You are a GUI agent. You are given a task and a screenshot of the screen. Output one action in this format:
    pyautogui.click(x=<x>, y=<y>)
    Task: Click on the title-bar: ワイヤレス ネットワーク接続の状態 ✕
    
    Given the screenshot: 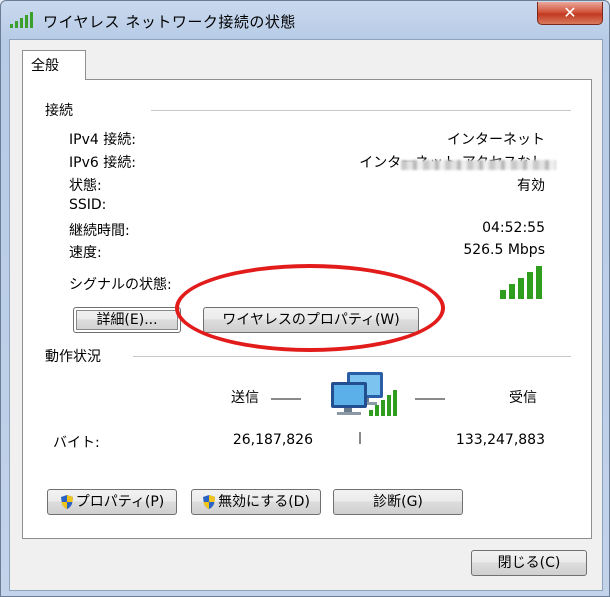 What is the action you would take?
    pyautogui.click(x=305, y=21)
    